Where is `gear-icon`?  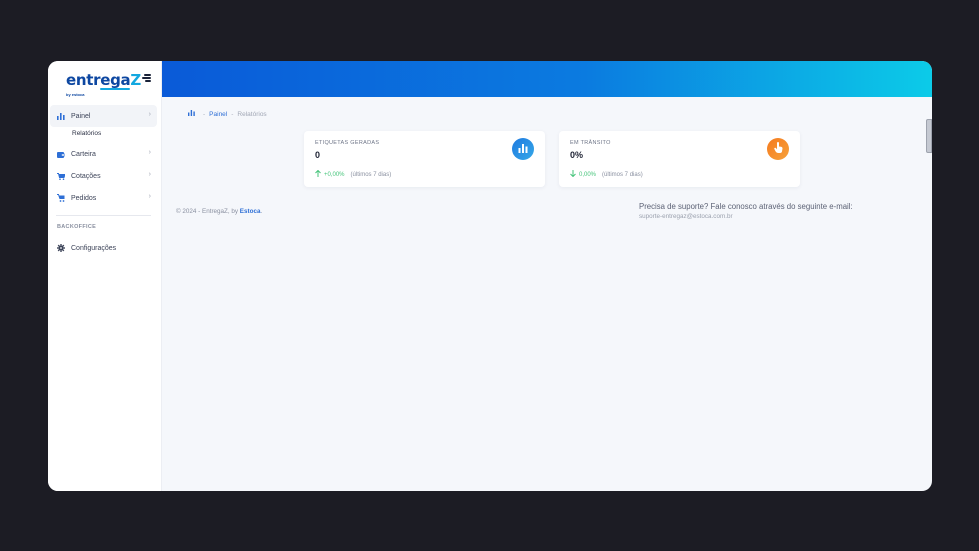
gear-icon is located at coordinates (61, 248).